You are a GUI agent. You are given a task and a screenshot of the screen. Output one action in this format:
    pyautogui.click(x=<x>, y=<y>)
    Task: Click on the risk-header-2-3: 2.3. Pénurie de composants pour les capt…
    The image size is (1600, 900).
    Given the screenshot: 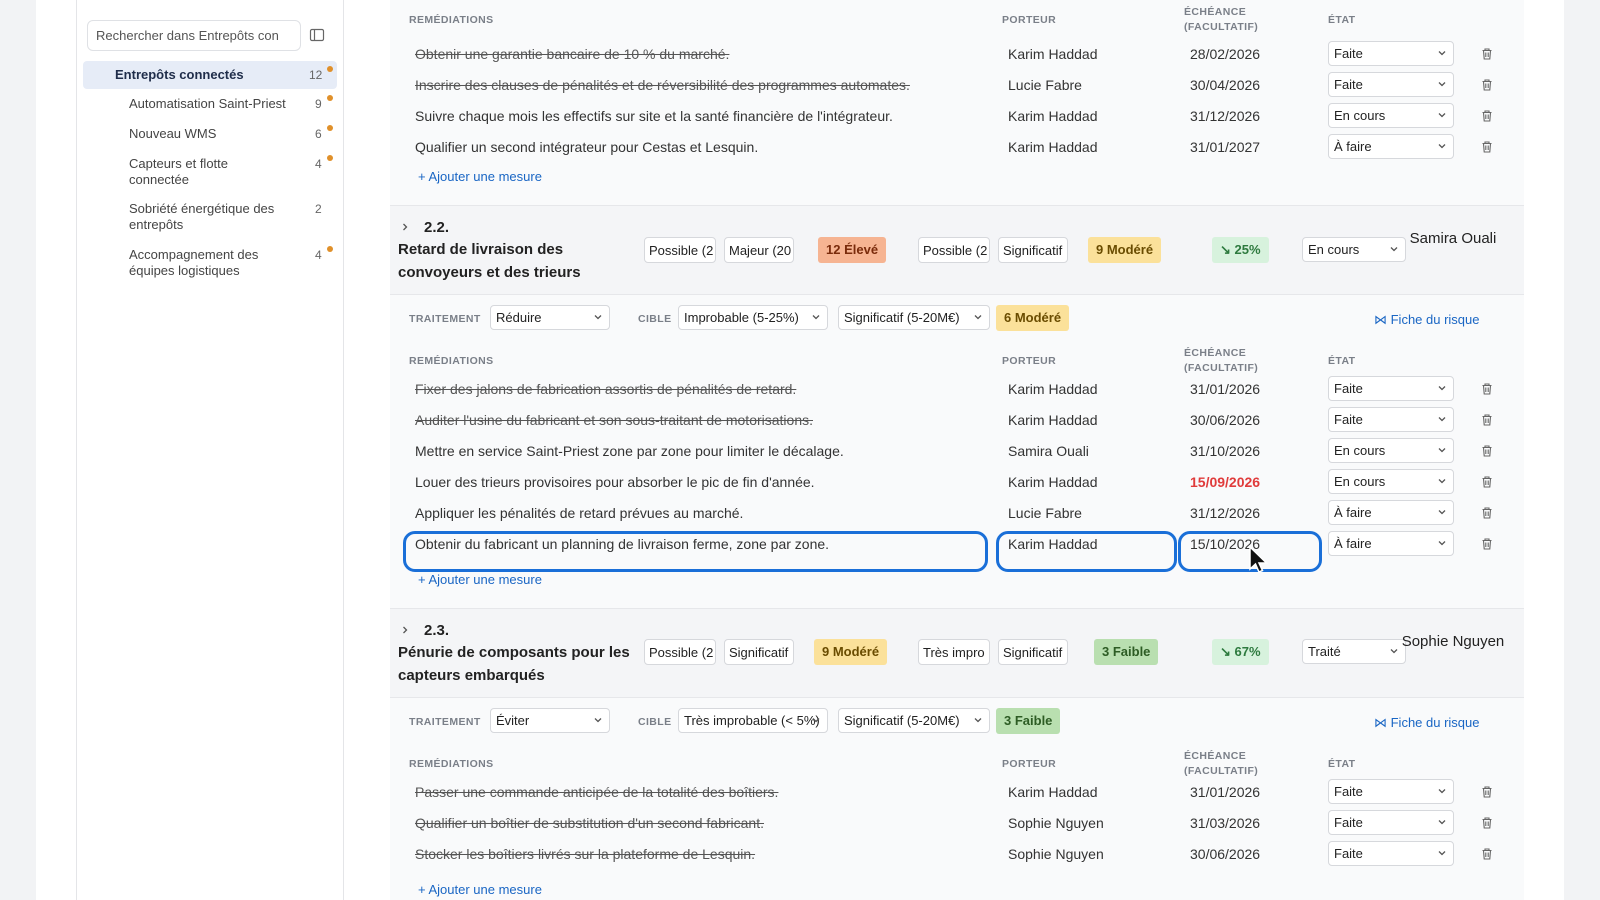 What is the action you would take?
    pyautogui.click(x=957, y=653)
    